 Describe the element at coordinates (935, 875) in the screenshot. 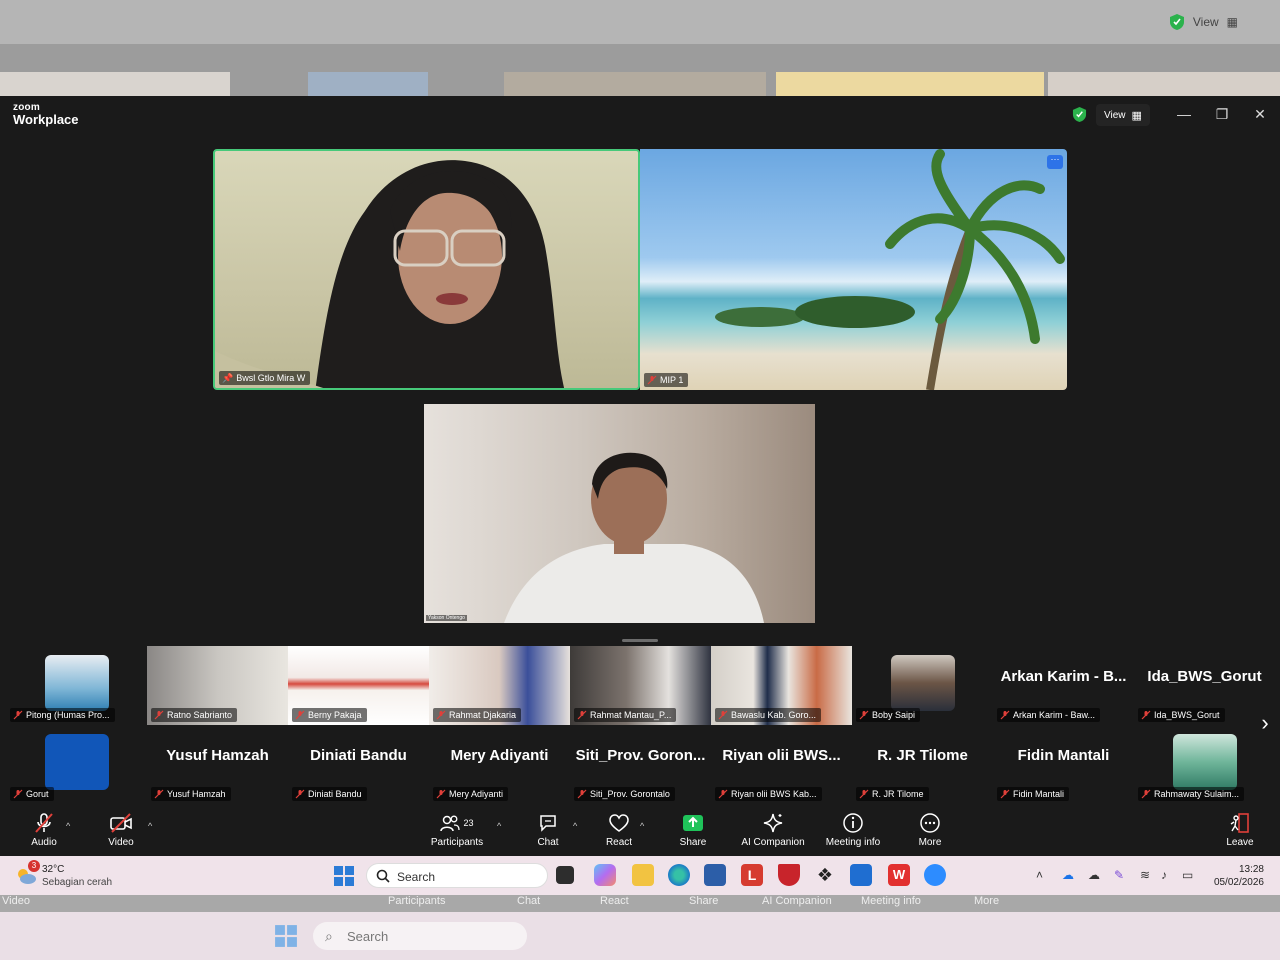

I see `zoom-app-icon` at that location.